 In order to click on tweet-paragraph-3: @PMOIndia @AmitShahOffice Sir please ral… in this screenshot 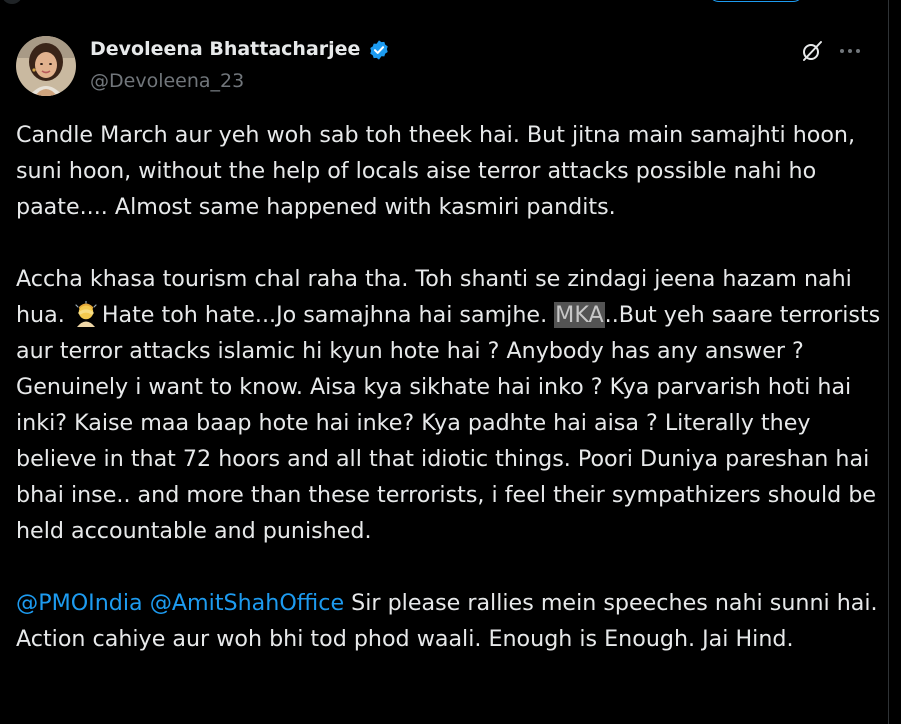, I will do `click(449, 621)`.